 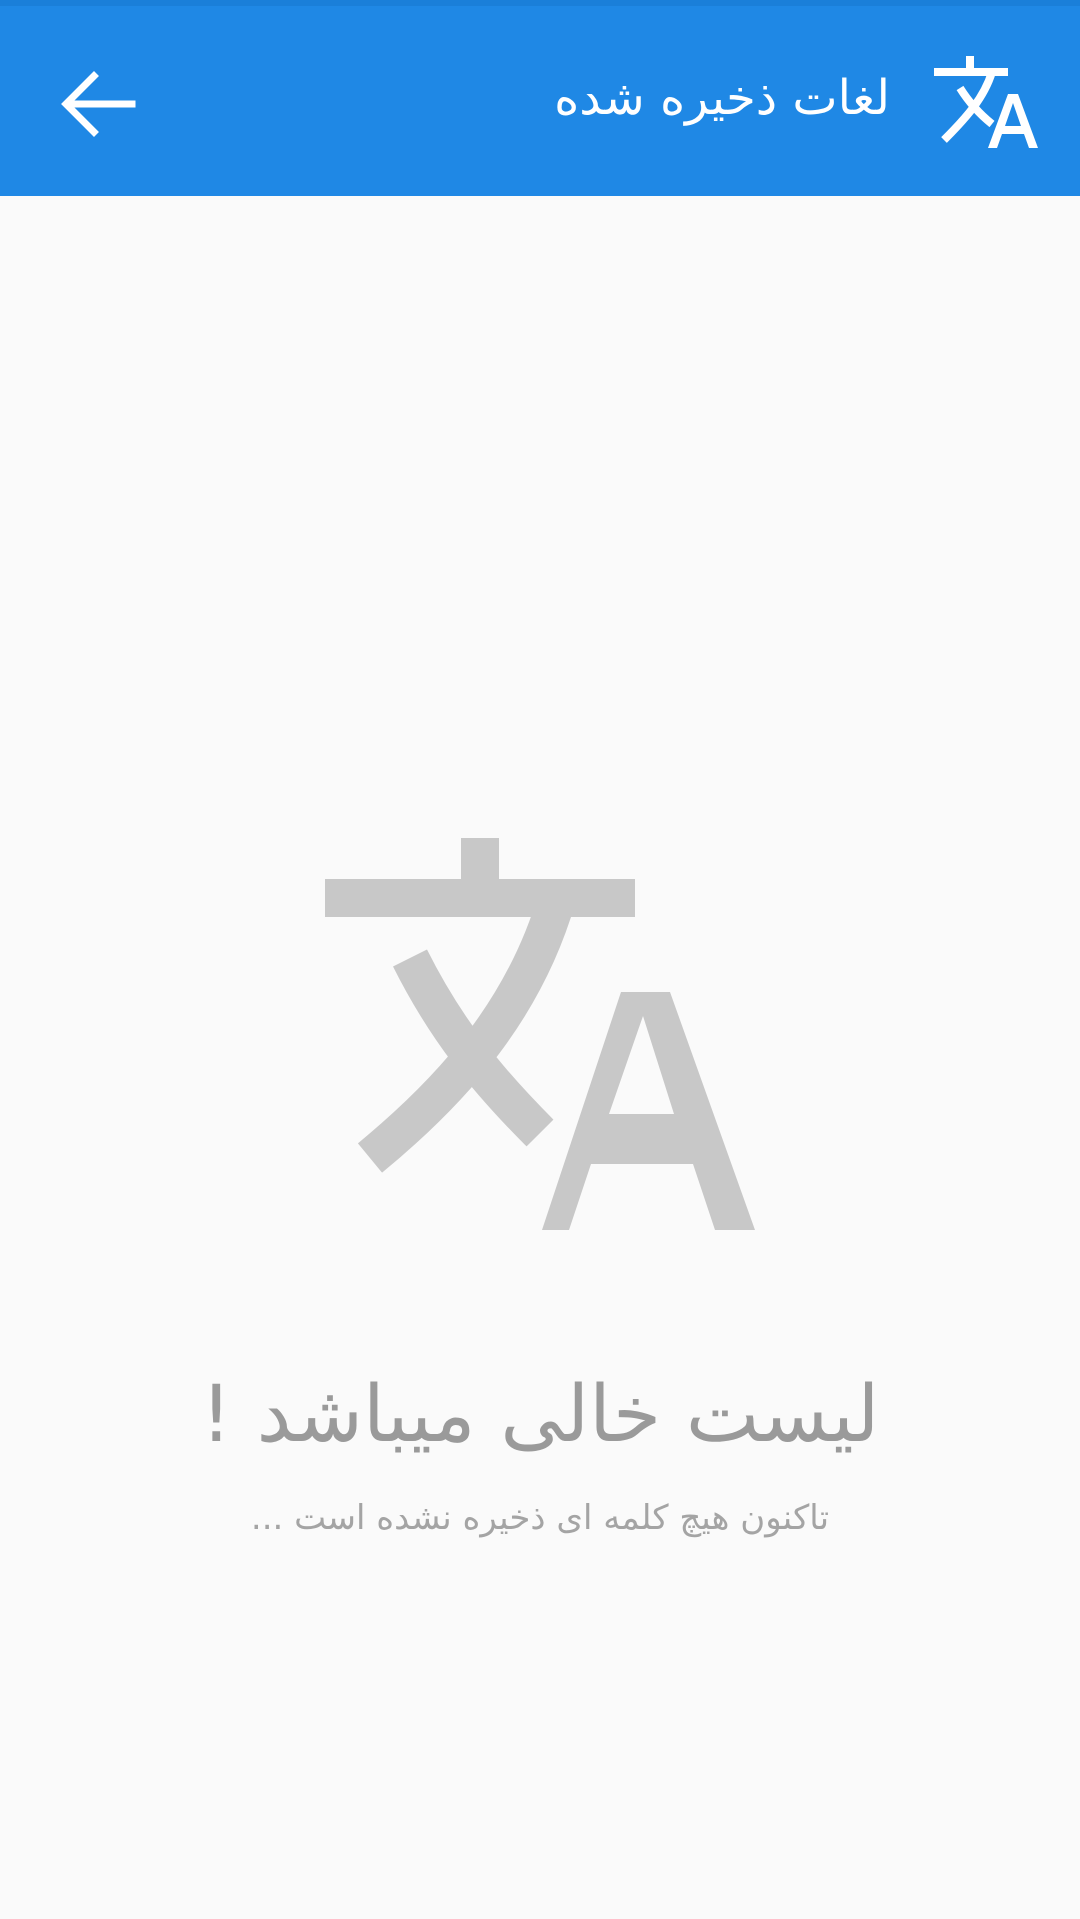 What do you see at coordinates (986, 102) in the screenshot?
I see `translate-icon` at bounding box center [986, 102].